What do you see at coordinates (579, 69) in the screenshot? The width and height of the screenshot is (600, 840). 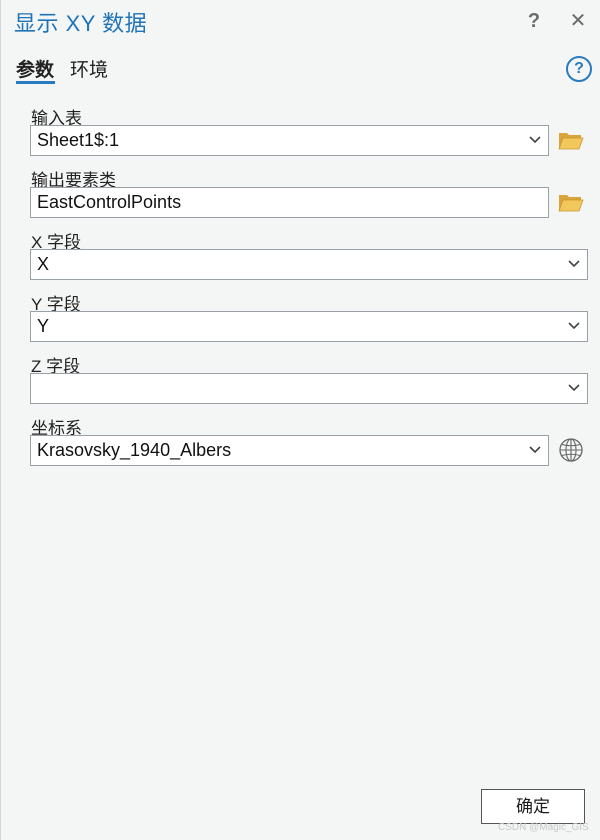 I see `help-circle-icon: ?` at bounding box center [579, 69].